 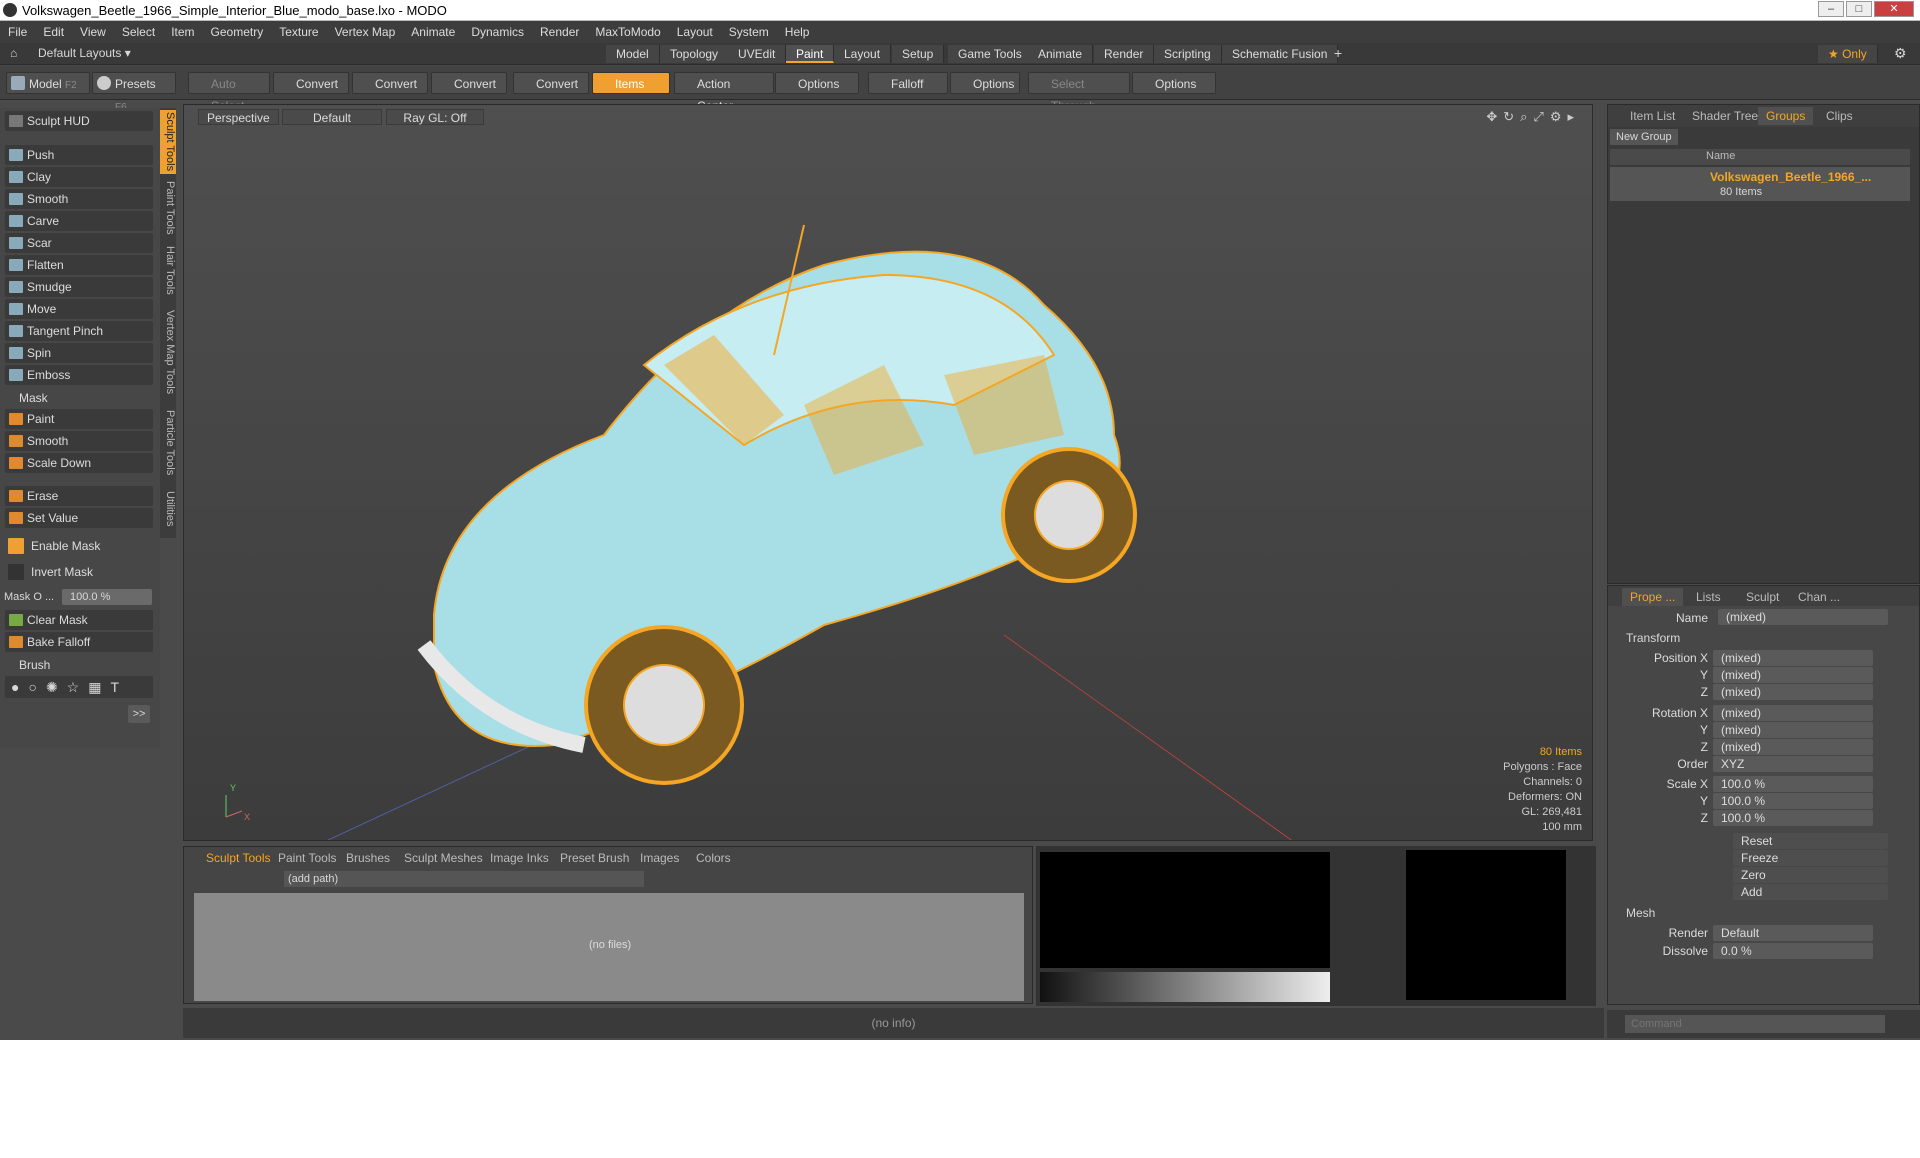 What do you see at coordinates (609, 947) in the screenshot?
I see `file-list-area: (no files)` at bounding box center [609, 947].